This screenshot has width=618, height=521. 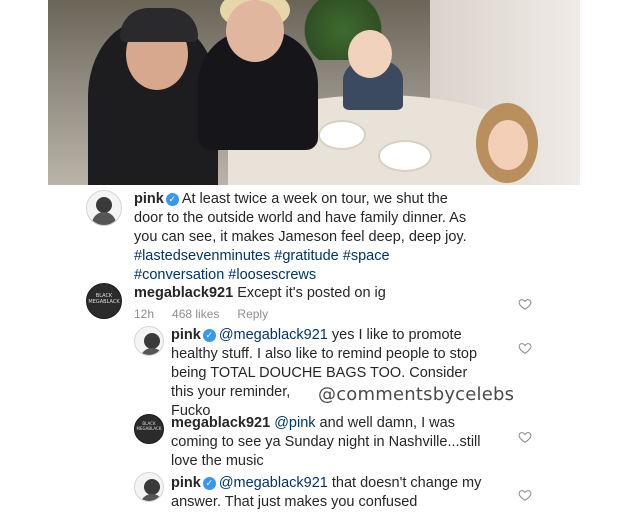 I want to click on photo-person-cap, so click(x=159, y=25).